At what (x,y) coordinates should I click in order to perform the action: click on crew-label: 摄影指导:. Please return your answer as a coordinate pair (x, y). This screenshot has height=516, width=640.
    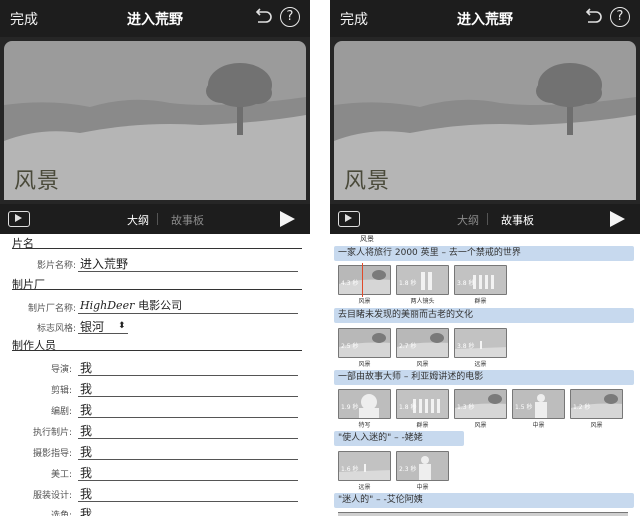
    Looking at the image, I should click on (52, 454).